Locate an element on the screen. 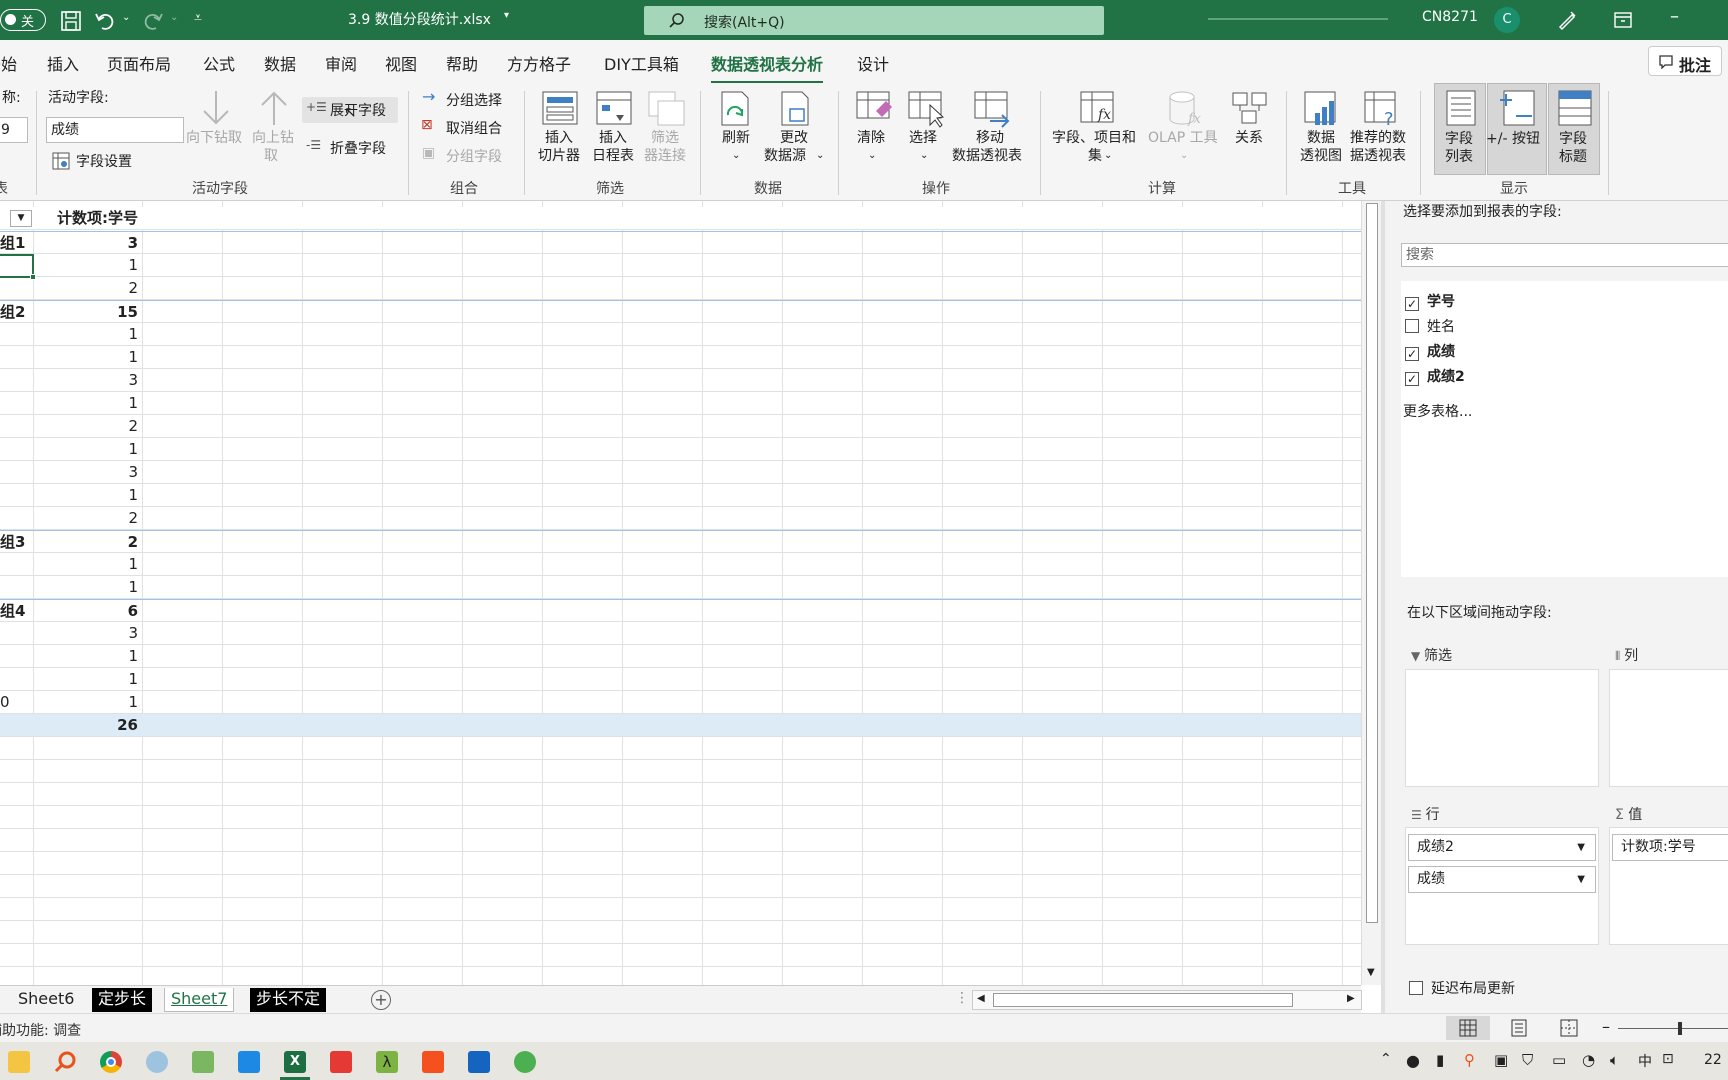  vertical-scrollbar: ▼ is located at coordinates (1371, 593).